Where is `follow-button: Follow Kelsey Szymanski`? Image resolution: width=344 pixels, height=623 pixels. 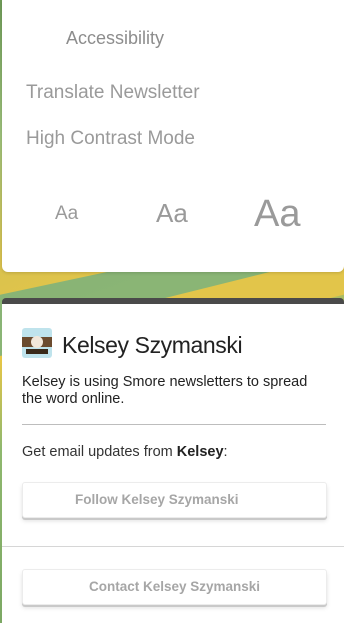
follow-button: Follow Kelsey Szymanski is located at coordinates (174, 500).